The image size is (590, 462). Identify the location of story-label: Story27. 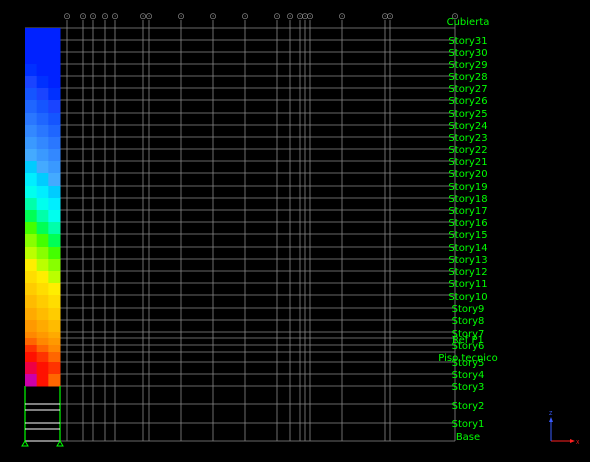
(467, 89).